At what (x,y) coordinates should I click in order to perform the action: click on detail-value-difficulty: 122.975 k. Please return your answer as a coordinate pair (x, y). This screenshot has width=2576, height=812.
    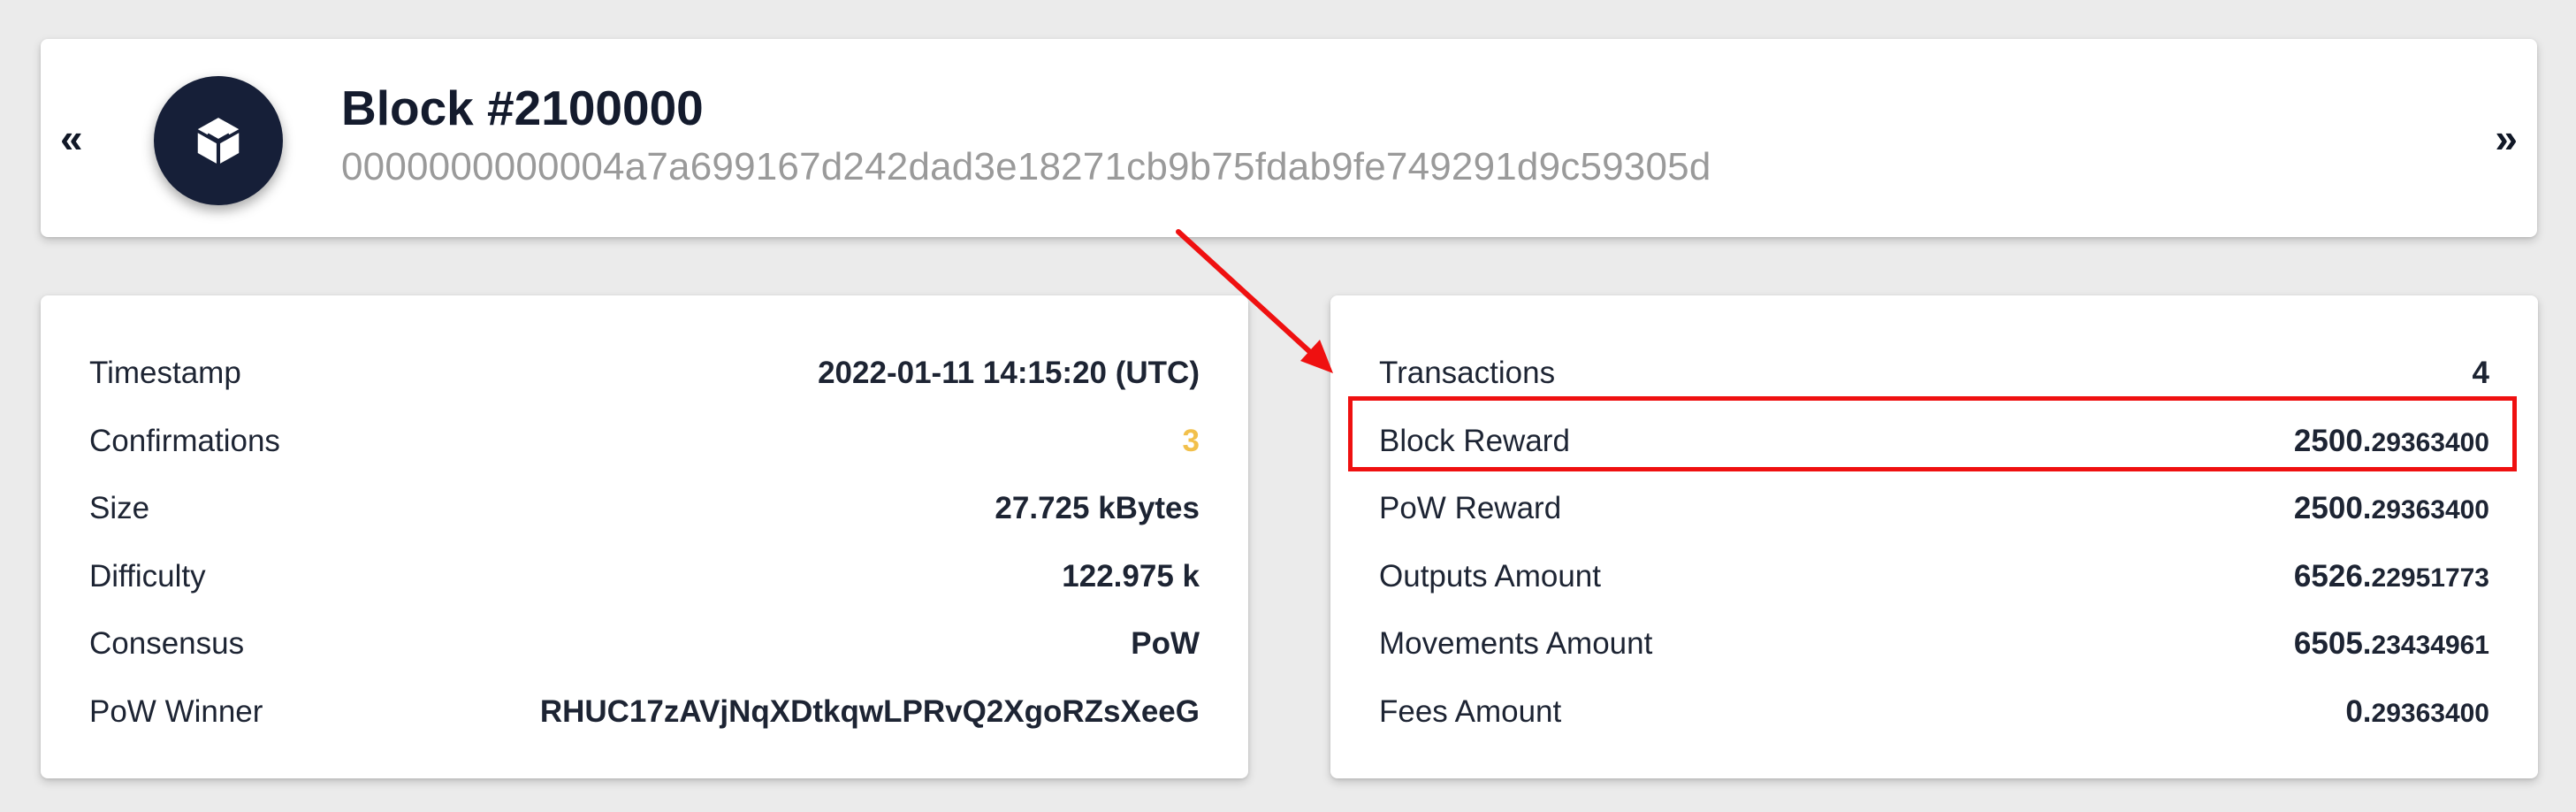
    Looking at the image, I should click on (1131, 576).